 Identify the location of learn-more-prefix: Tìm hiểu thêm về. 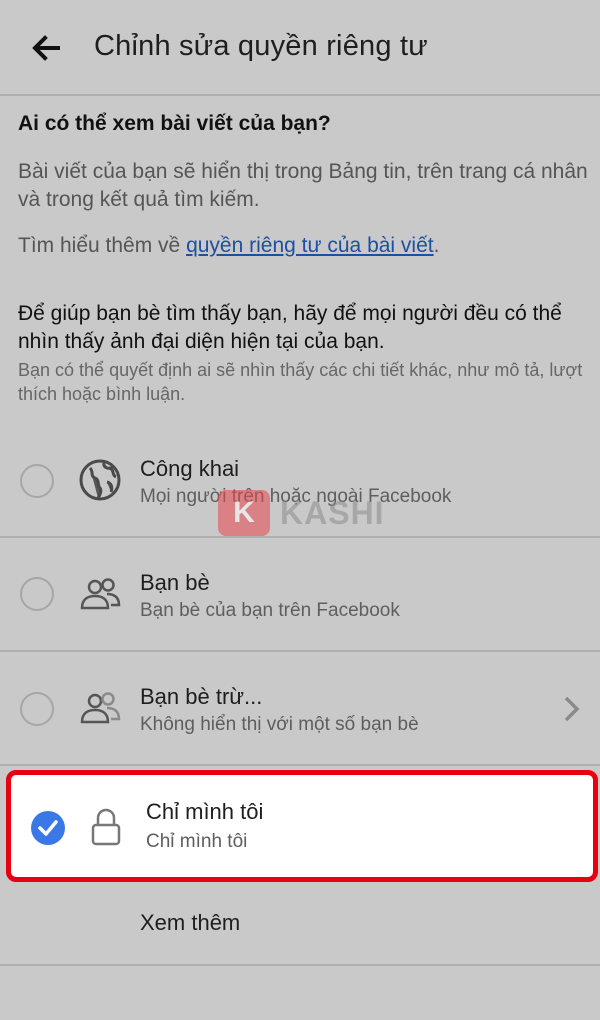
(102, 245).